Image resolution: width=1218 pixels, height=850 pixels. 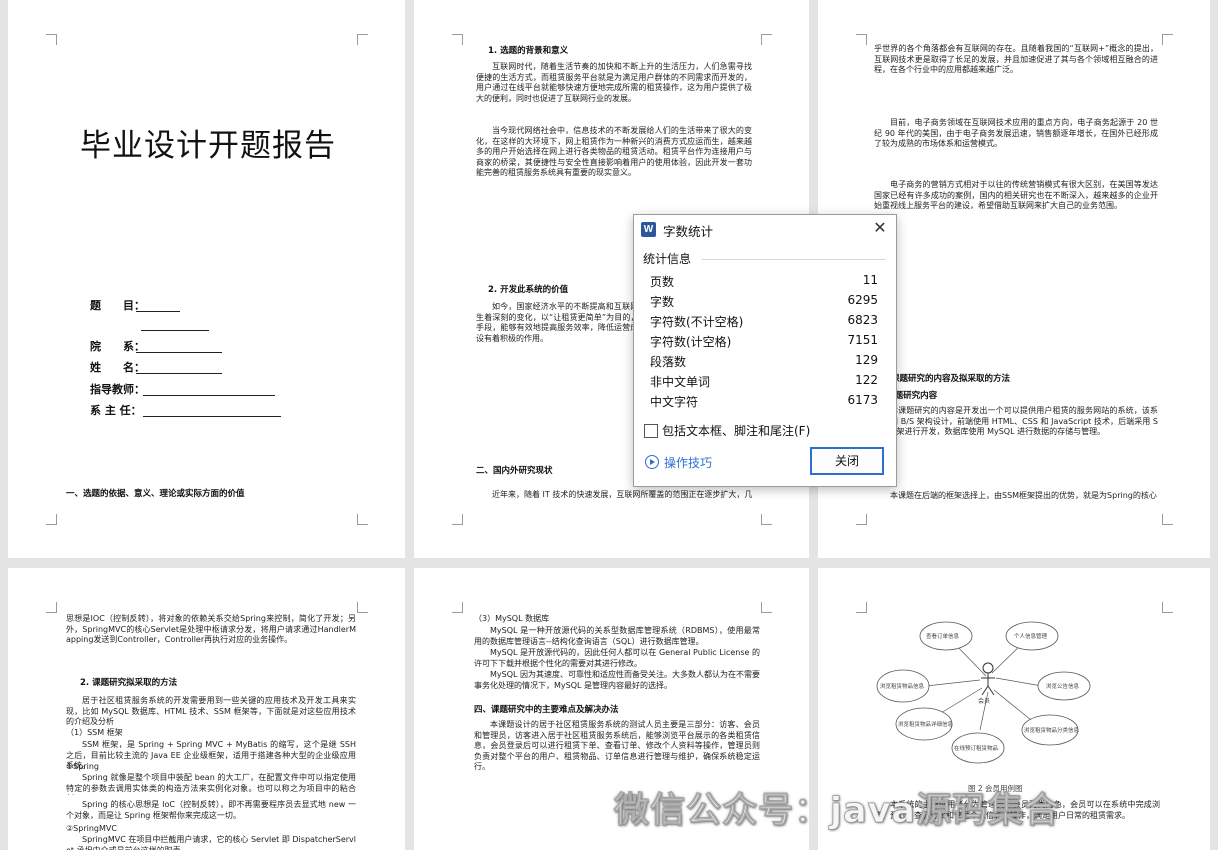 I want to click on stat-row-non-chinese-words: 非中文单词 122, so click(x=764, y=383).